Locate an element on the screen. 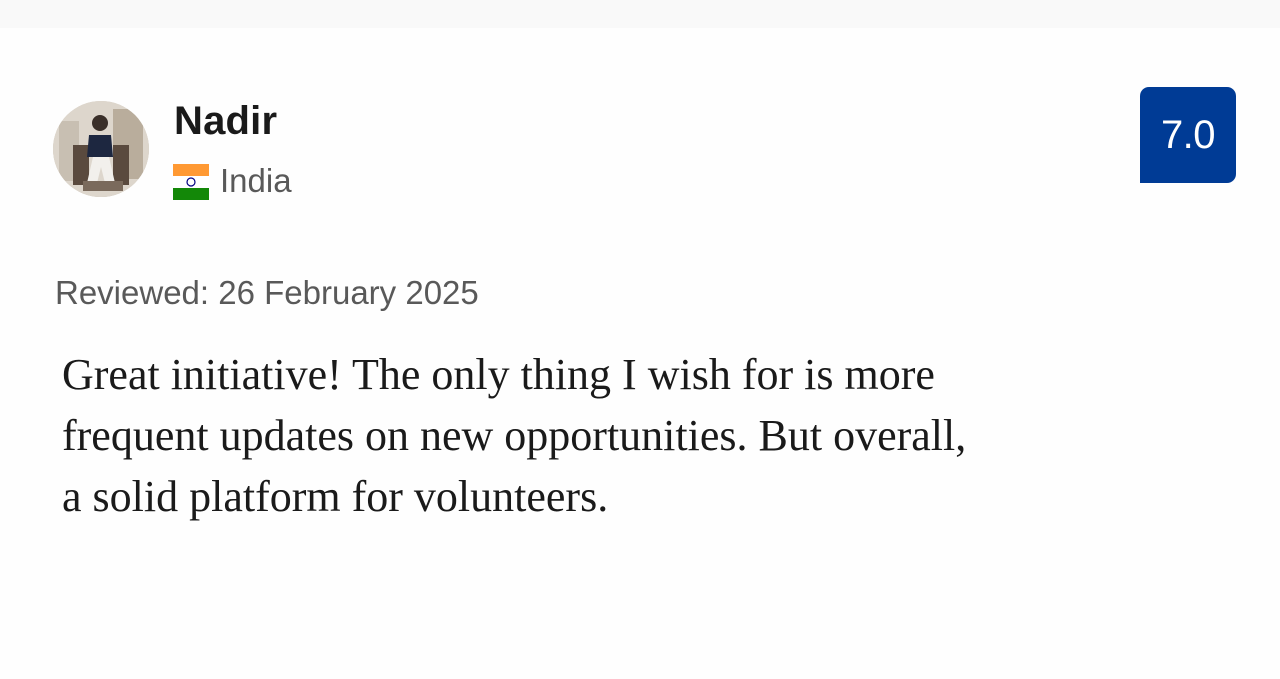 The width and height of the screenshot is (1280, 679). score-badge: 7.0 is located at coordinates (1188, 135).